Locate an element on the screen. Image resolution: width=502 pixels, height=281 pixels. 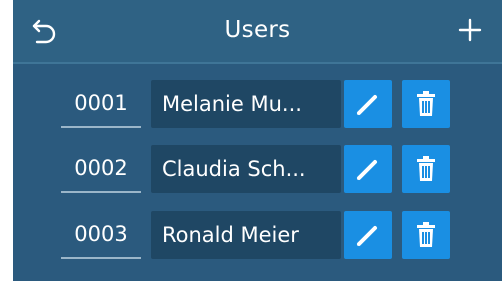
add-user-button is located at coordinates (470, 30).